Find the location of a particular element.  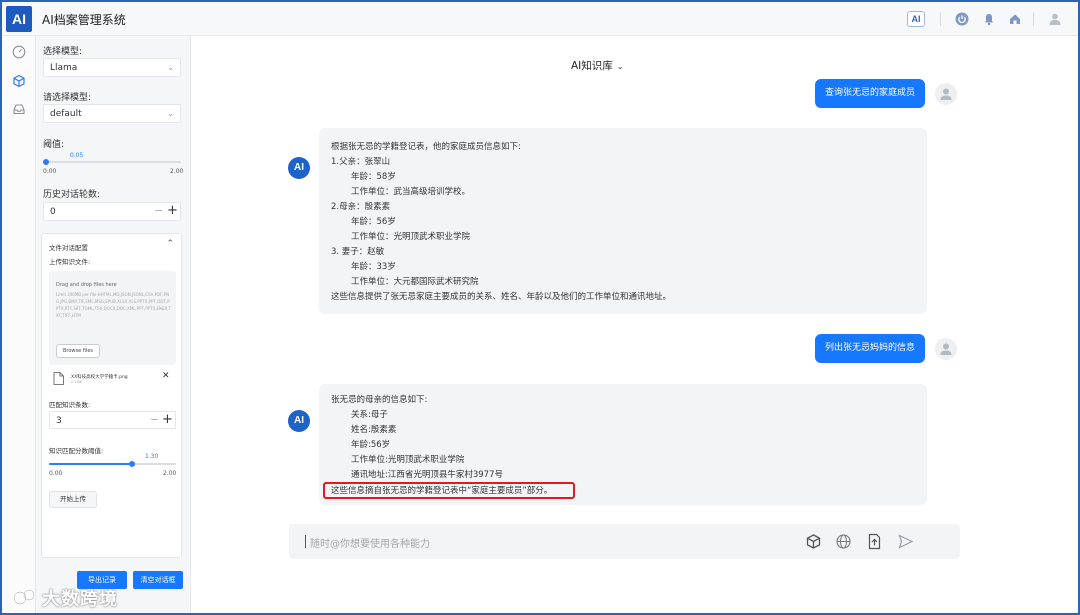

clear-chat-button: 清空对话框 is located at coordinates (158, 580).